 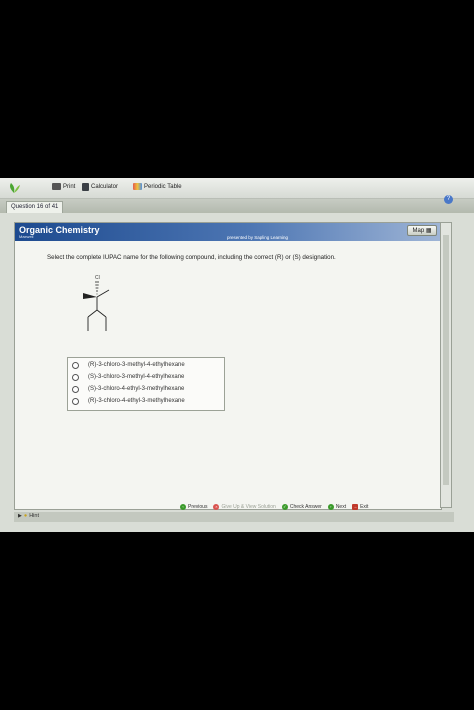 I want to click on map-icon: ▦, so click(x=428, y=231).